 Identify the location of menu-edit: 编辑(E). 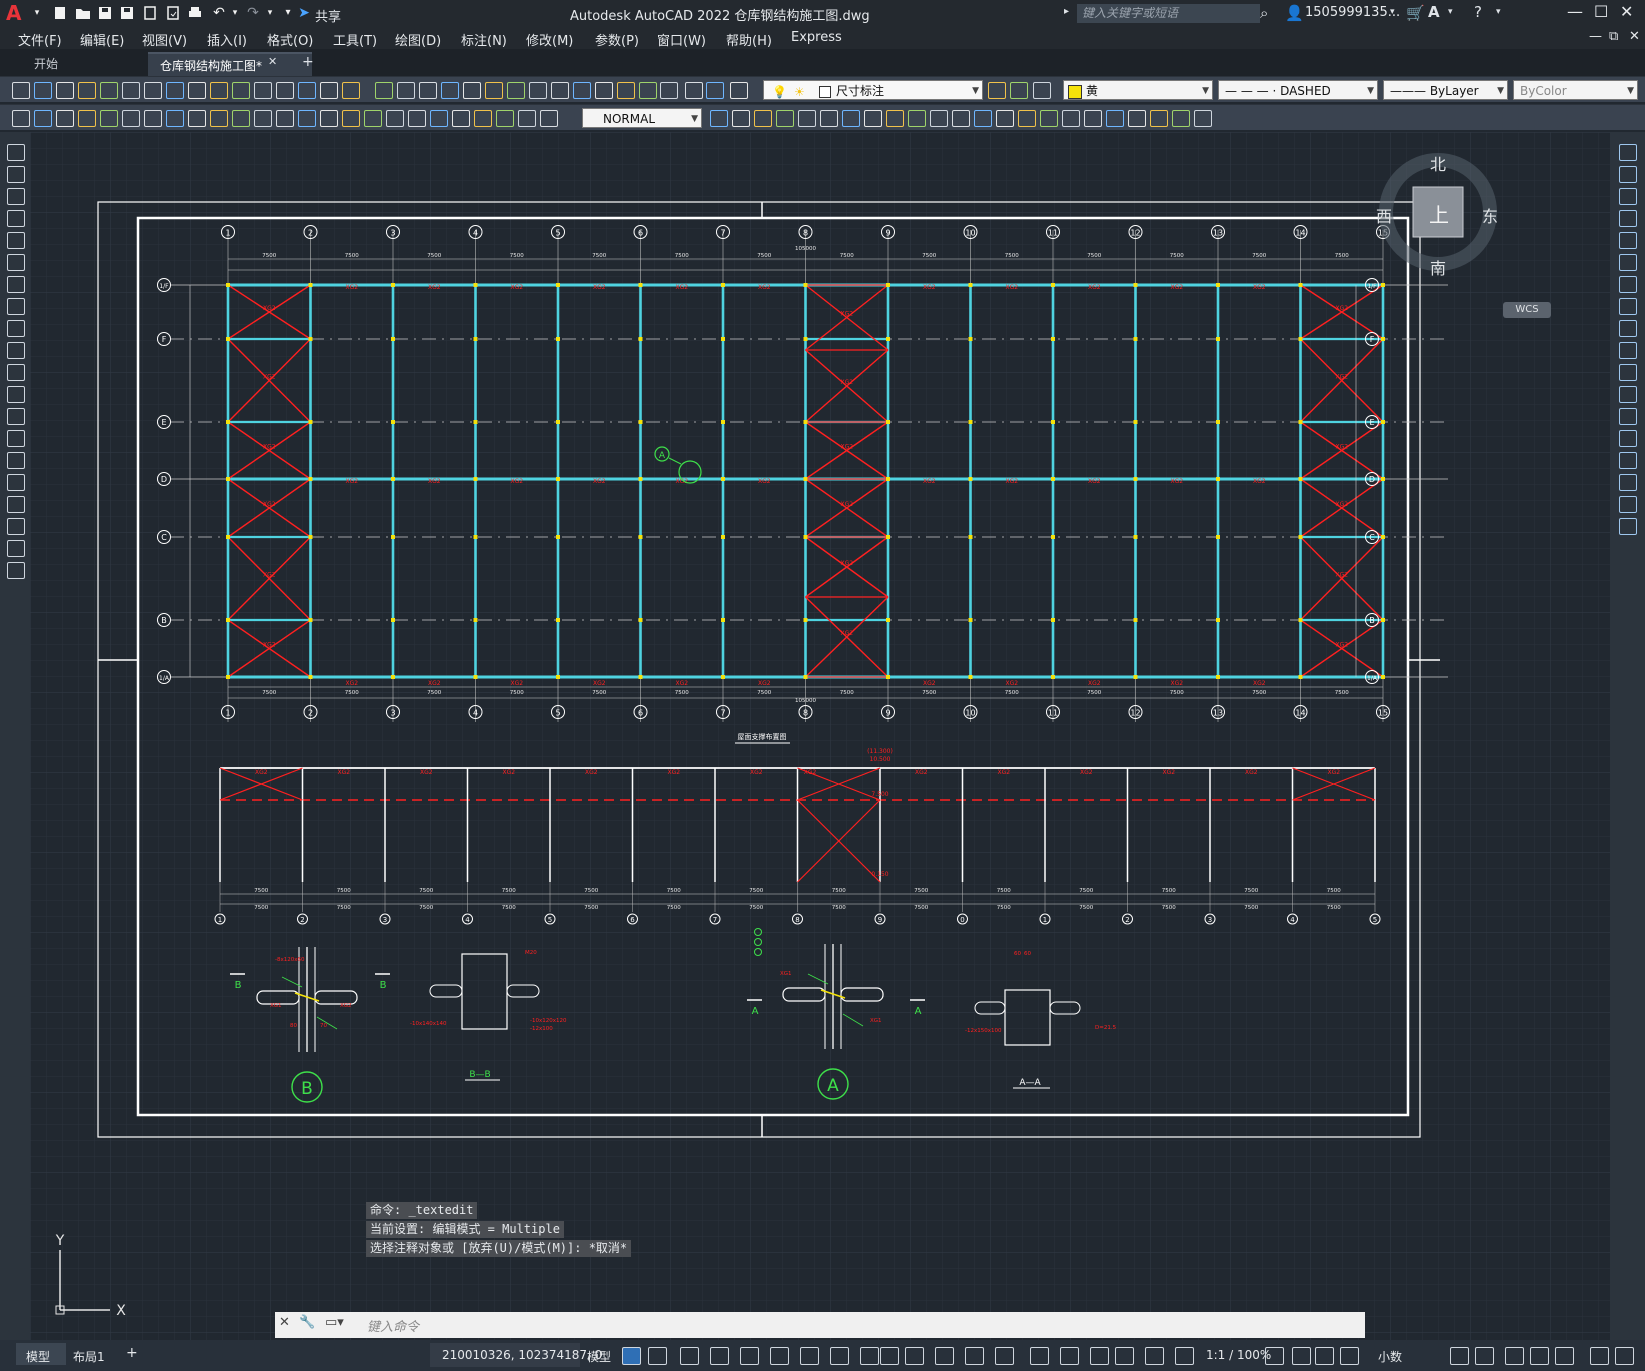
(102, 39).